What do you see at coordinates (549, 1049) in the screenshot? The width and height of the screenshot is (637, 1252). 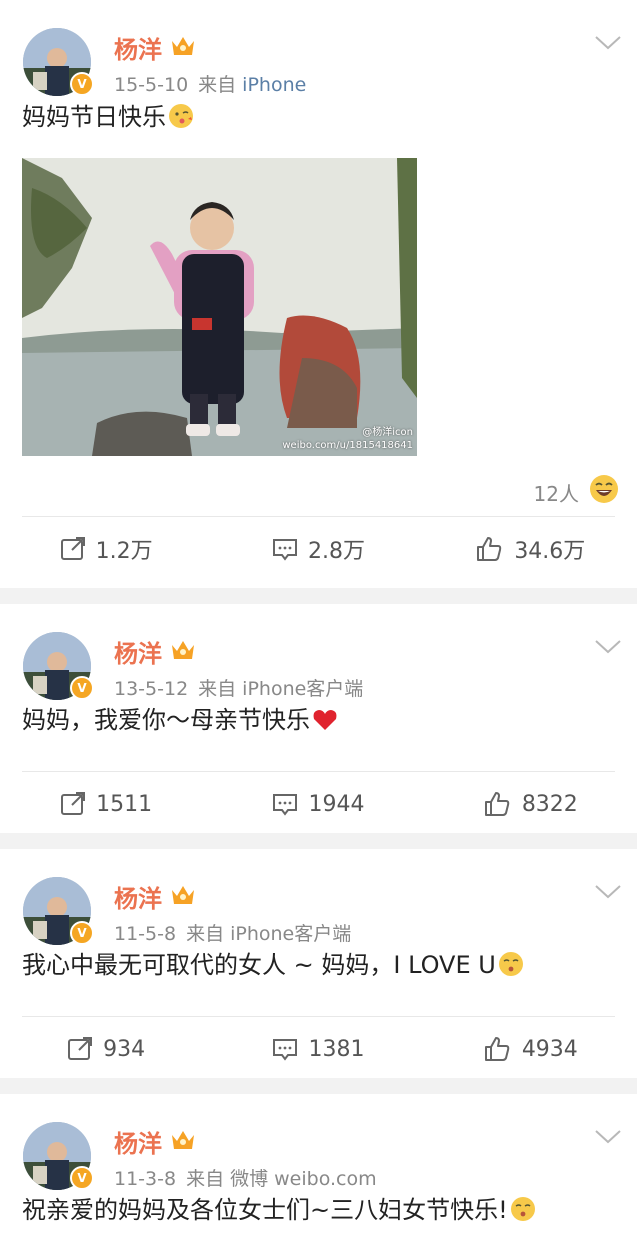 I see `like-count: 4934` at bounding box center [549, 1049].